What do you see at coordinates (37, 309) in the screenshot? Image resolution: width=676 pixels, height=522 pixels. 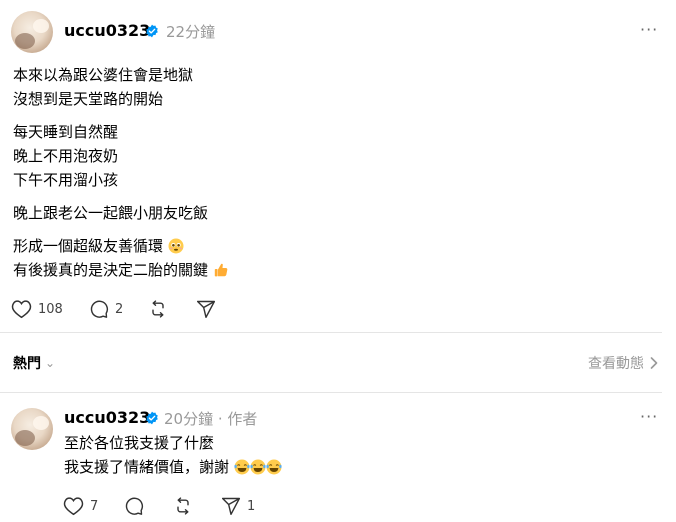 I see `like-button: 108` at bounding box center [37, 309].